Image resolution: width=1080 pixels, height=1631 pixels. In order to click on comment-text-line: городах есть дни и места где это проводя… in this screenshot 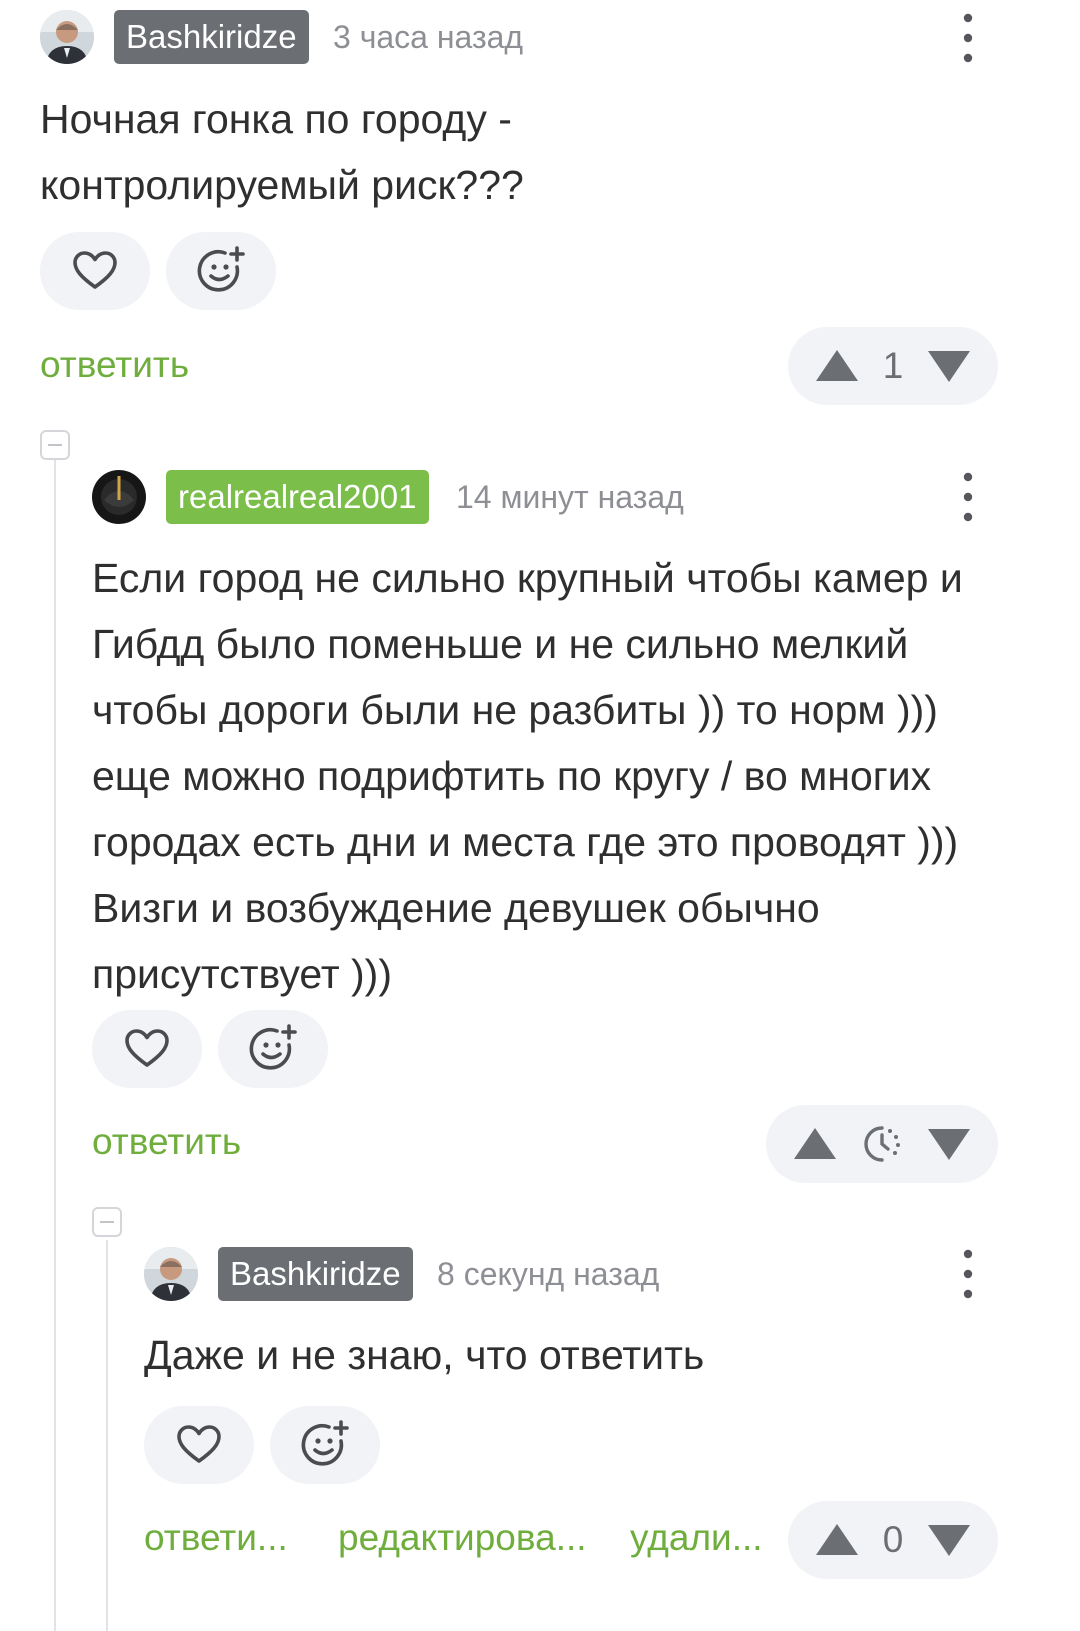, I will do `click(525, 842)`.